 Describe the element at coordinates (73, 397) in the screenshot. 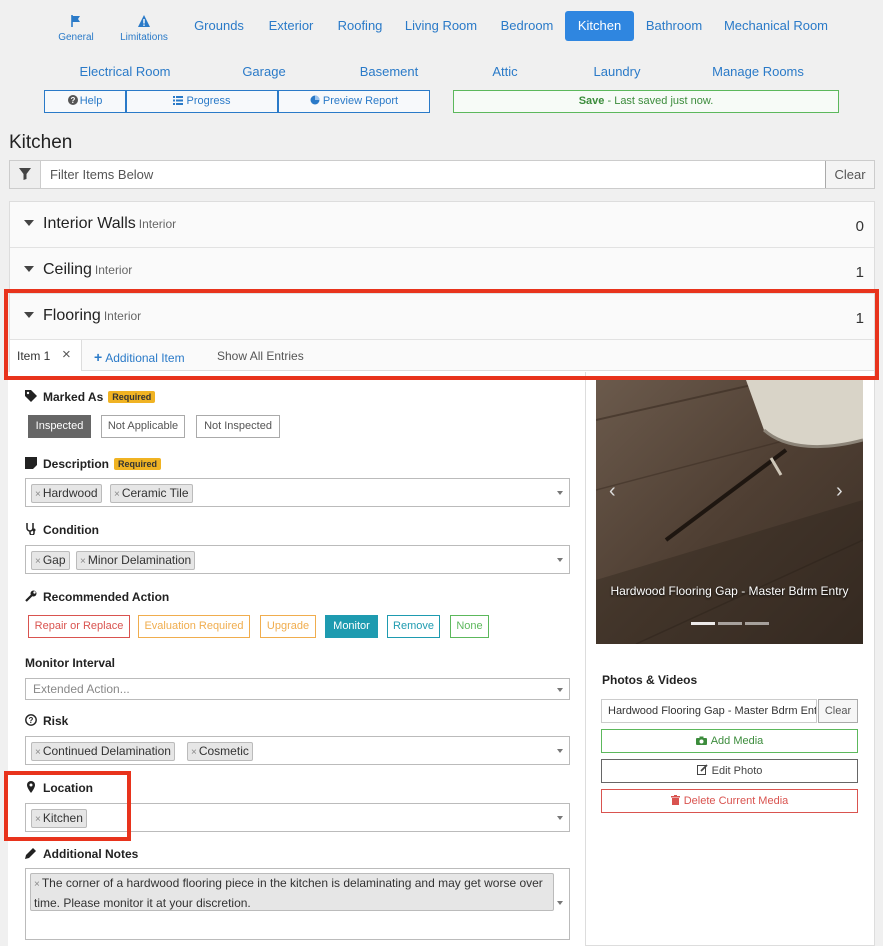

I see `marked-as-text: Marked As` at that location.